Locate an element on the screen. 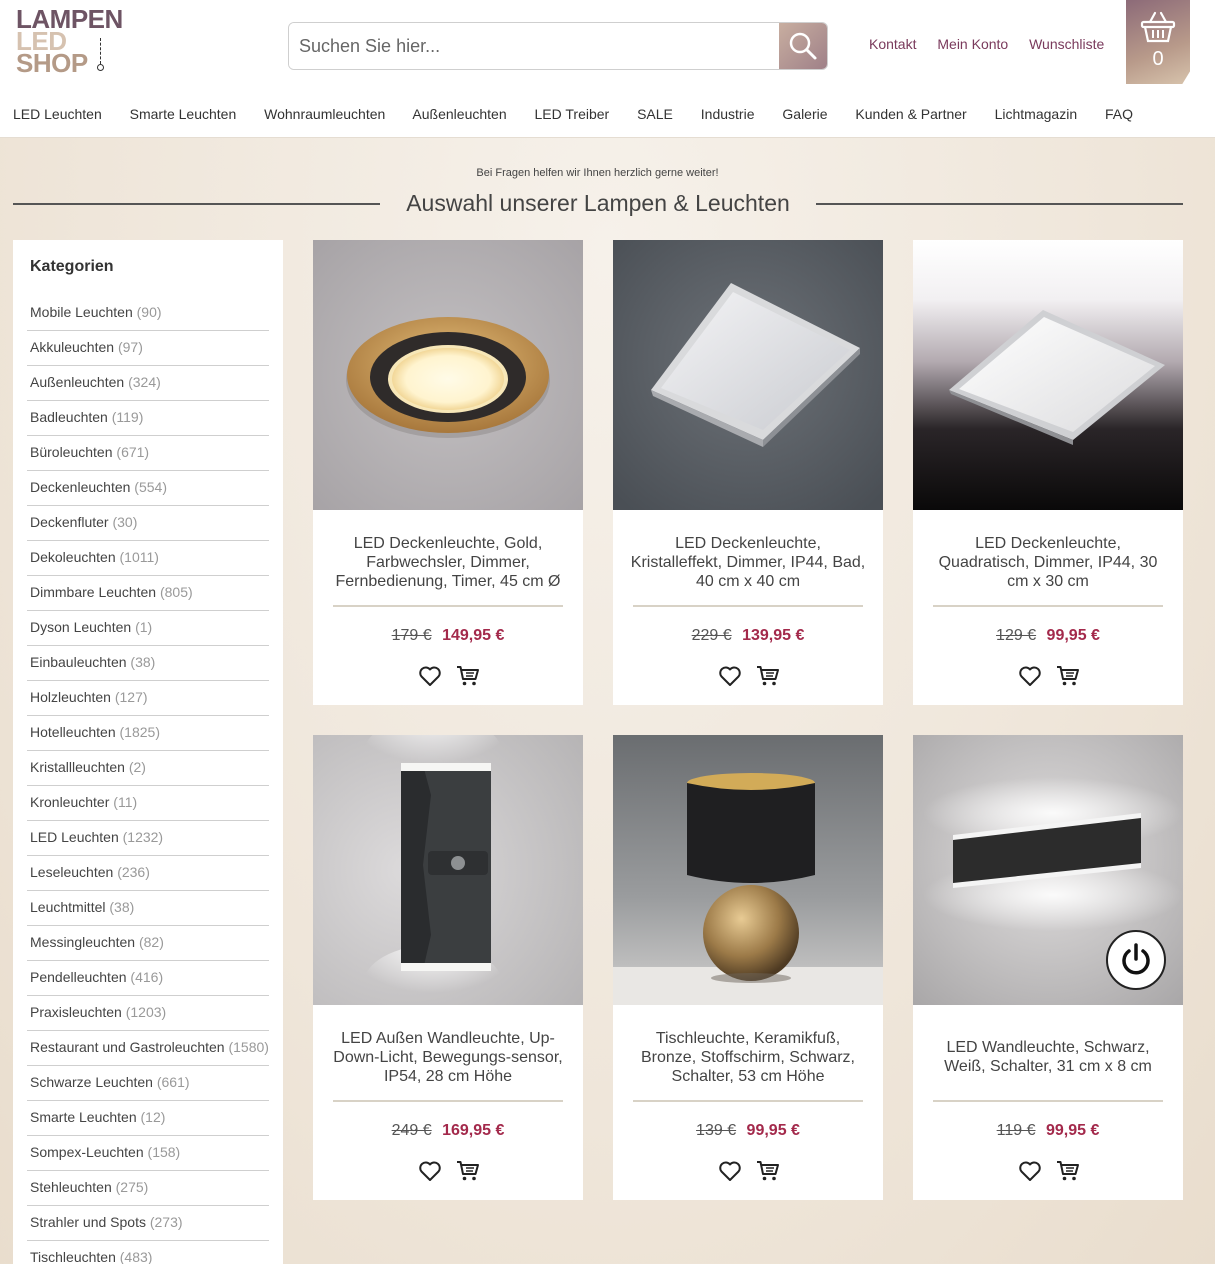 This screenshot has height=1264, width=1215. category-label: Pendelleuchten is located at coordinates (78, 977).